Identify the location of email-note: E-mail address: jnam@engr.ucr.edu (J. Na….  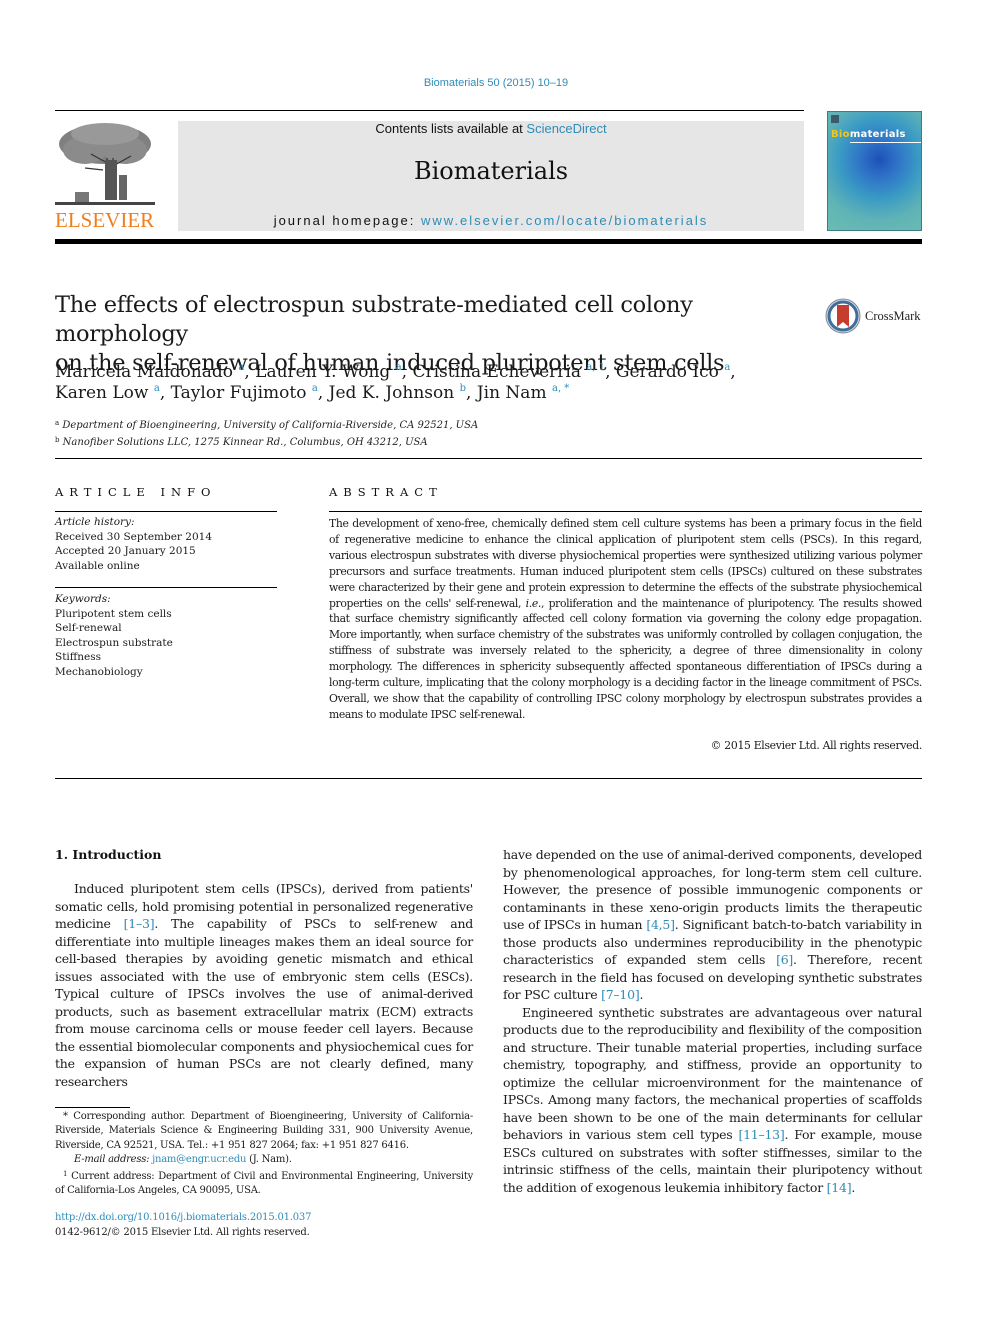
(183, 1159).